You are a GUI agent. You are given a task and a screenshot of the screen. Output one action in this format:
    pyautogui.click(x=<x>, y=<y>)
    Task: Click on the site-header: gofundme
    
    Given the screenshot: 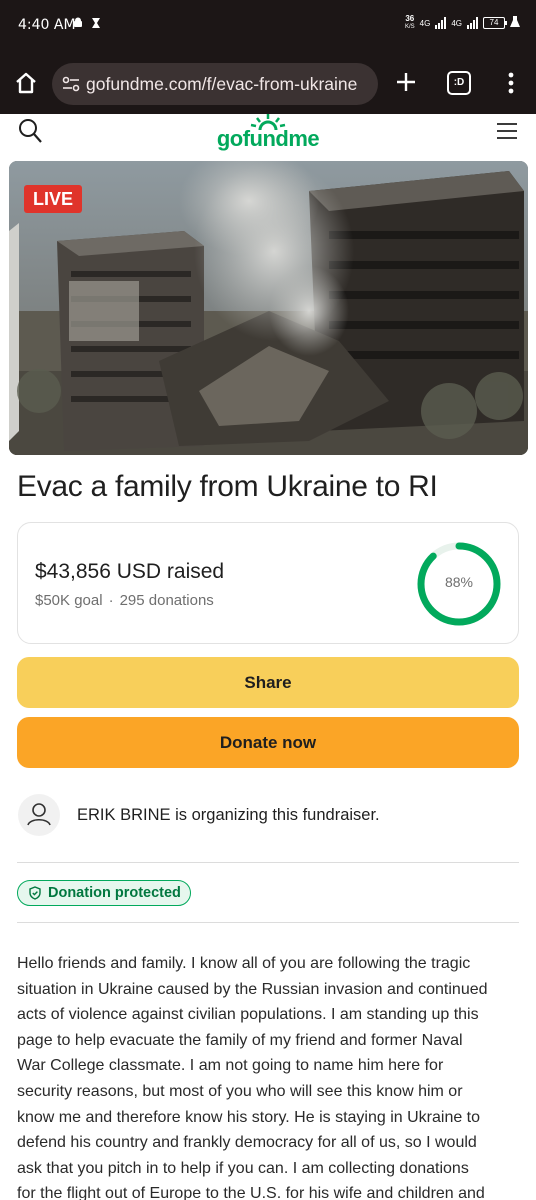 What is the action you would take?
    pyautogui.click(x=268, y=137)
    